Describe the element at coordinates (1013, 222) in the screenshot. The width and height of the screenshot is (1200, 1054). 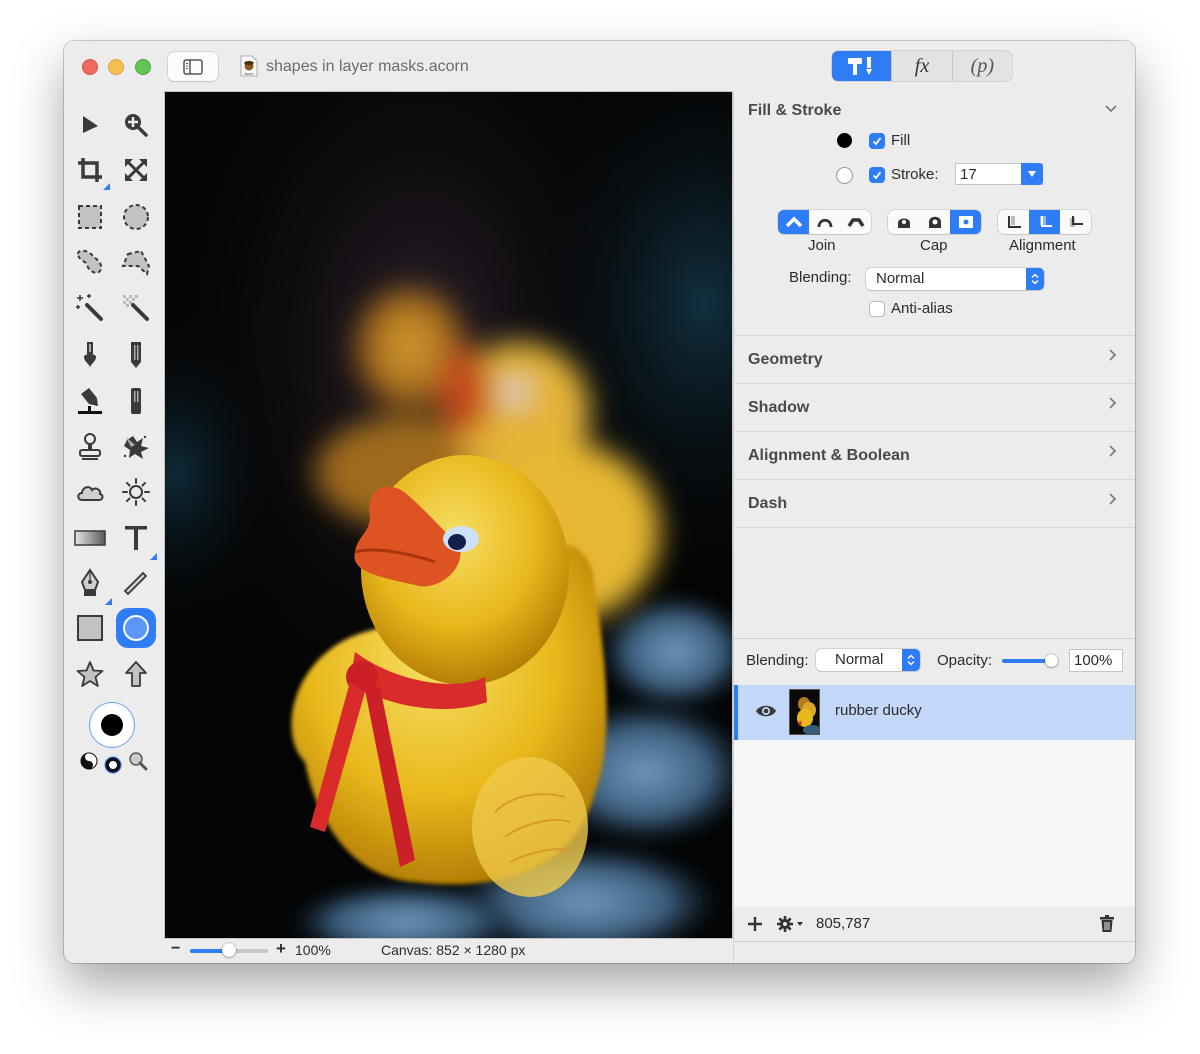
I see `alignment-outside-option` at that location.